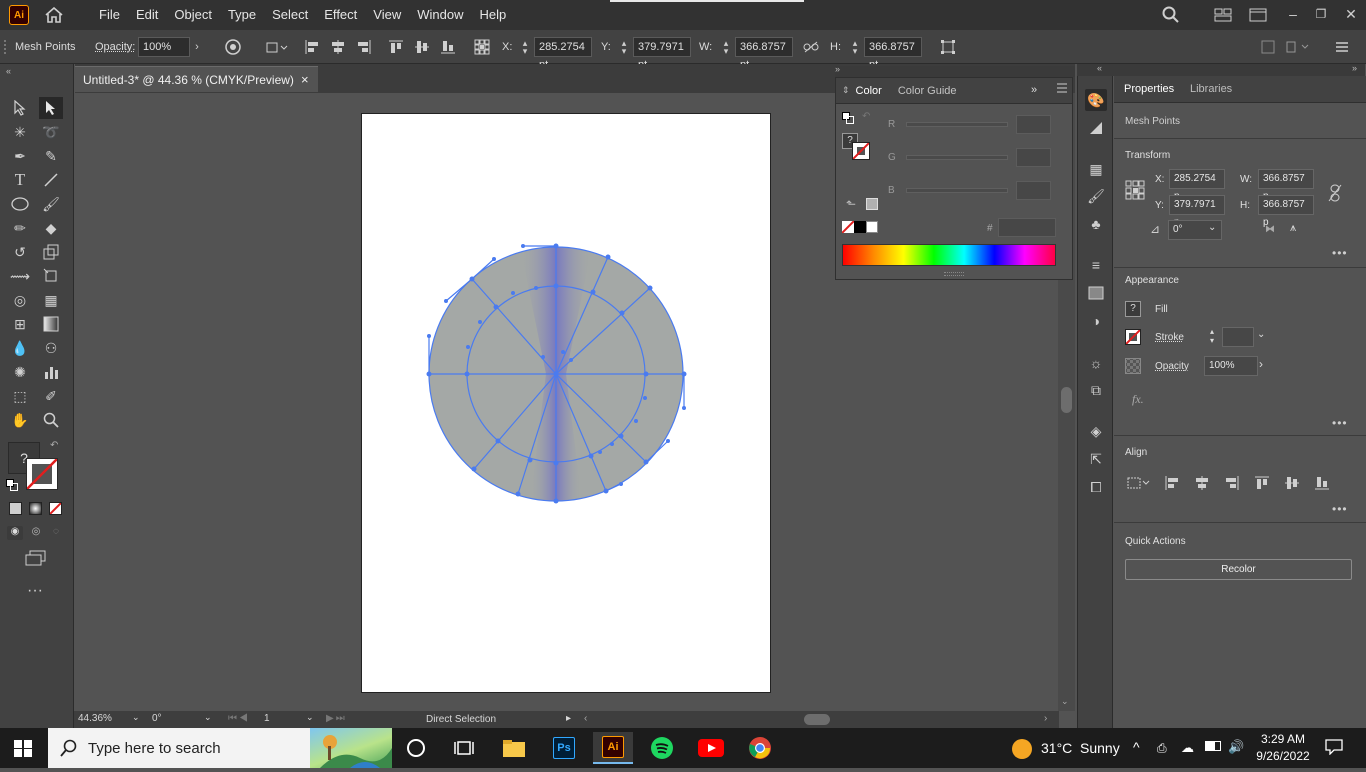 Image resolution: width=1366 pixels, height=772 pixels. What do you see at coordinates (557, 373) in the screenshot?
I see `mesh-circle-object` at bounding box center [557, 373].